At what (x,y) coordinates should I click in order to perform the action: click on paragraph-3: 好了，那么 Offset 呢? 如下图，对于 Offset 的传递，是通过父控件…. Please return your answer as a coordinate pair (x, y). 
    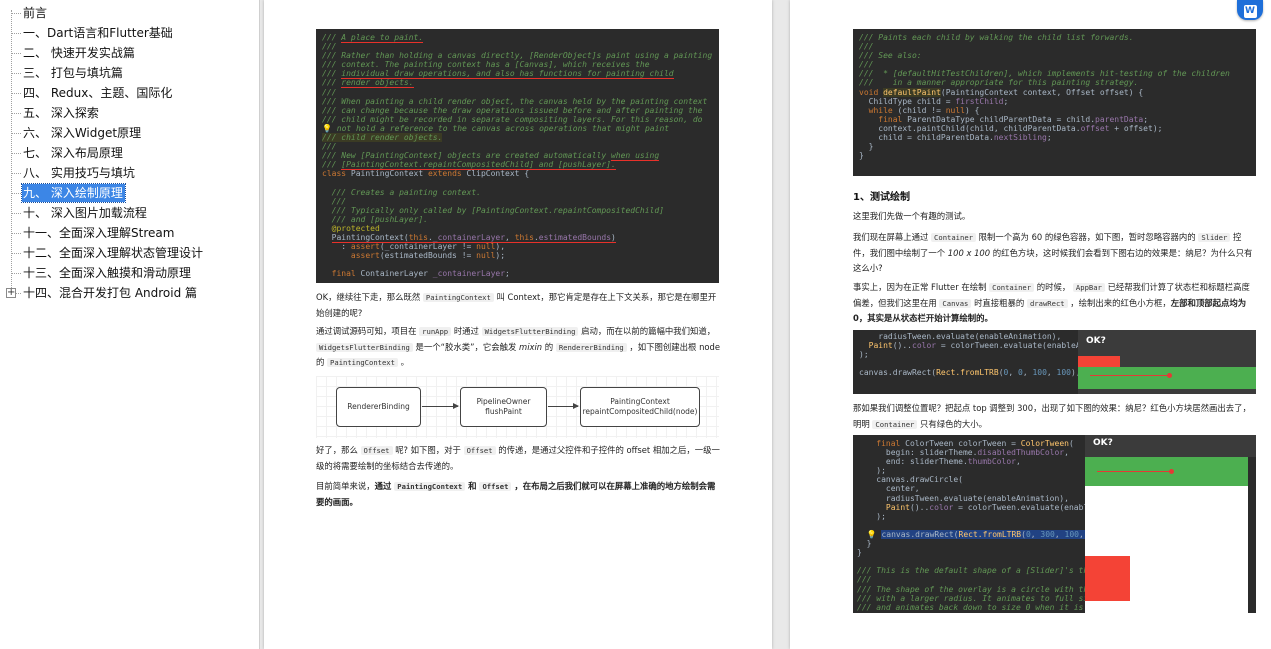
    Looking at the image, I should click on (518, 458).